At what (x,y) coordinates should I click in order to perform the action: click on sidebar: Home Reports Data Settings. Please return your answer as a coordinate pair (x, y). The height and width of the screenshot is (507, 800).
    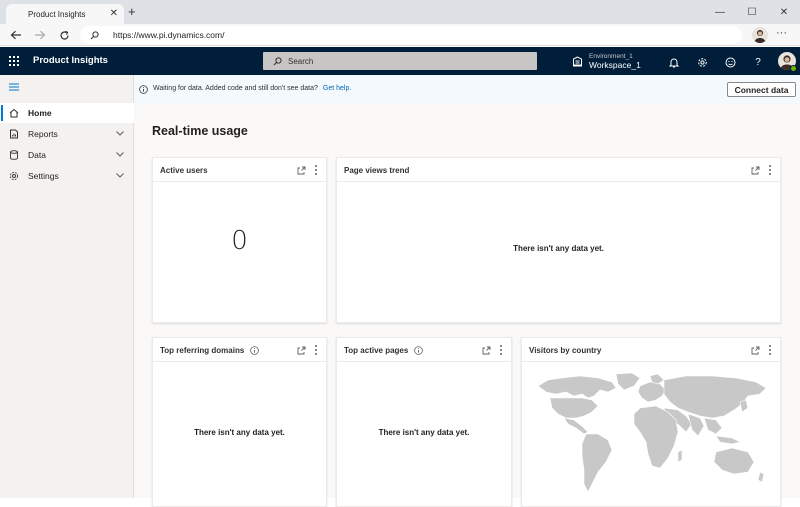
    Looking at the image, I should click on (67, 286).